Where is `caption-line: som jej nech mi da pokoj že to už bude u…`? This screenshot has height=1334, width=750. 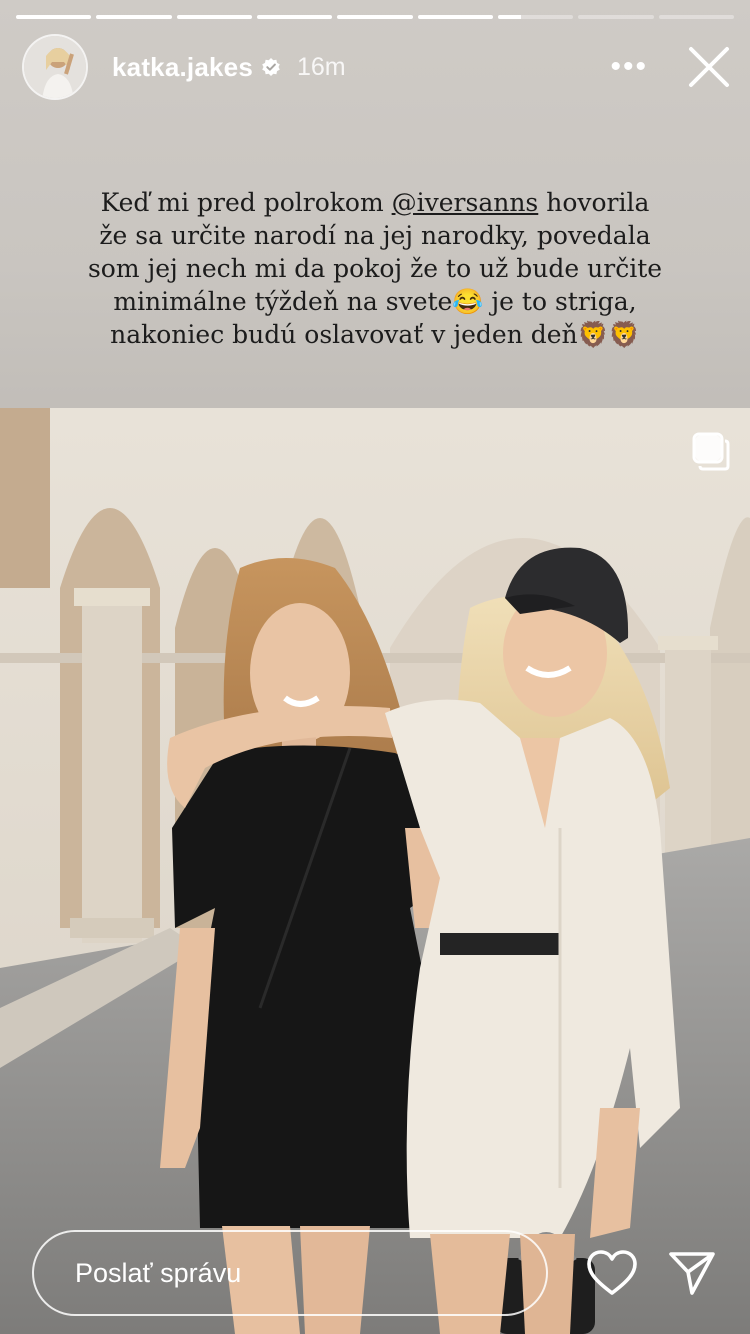
caption-line: som jej nech mi da pokoj že to už bude u… is located at coordinates (375, 268).